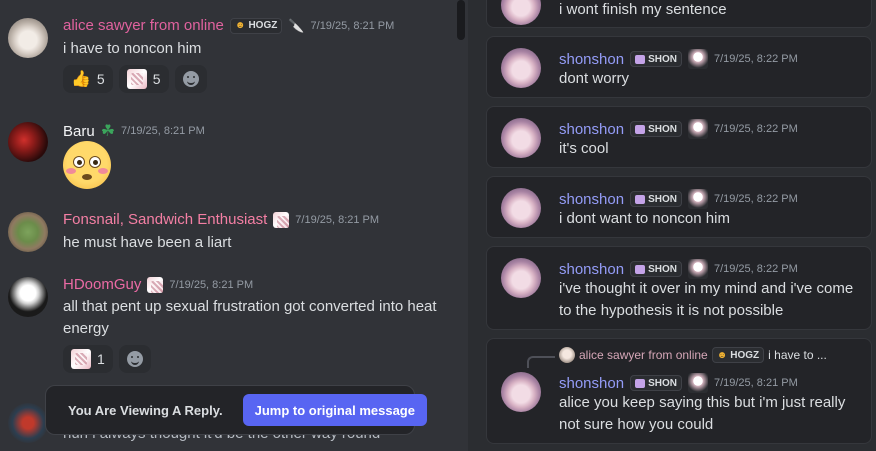 The image size is (876, 451). I want to click on banner-text: You Are Viewing A Reply., so click(145, 410).